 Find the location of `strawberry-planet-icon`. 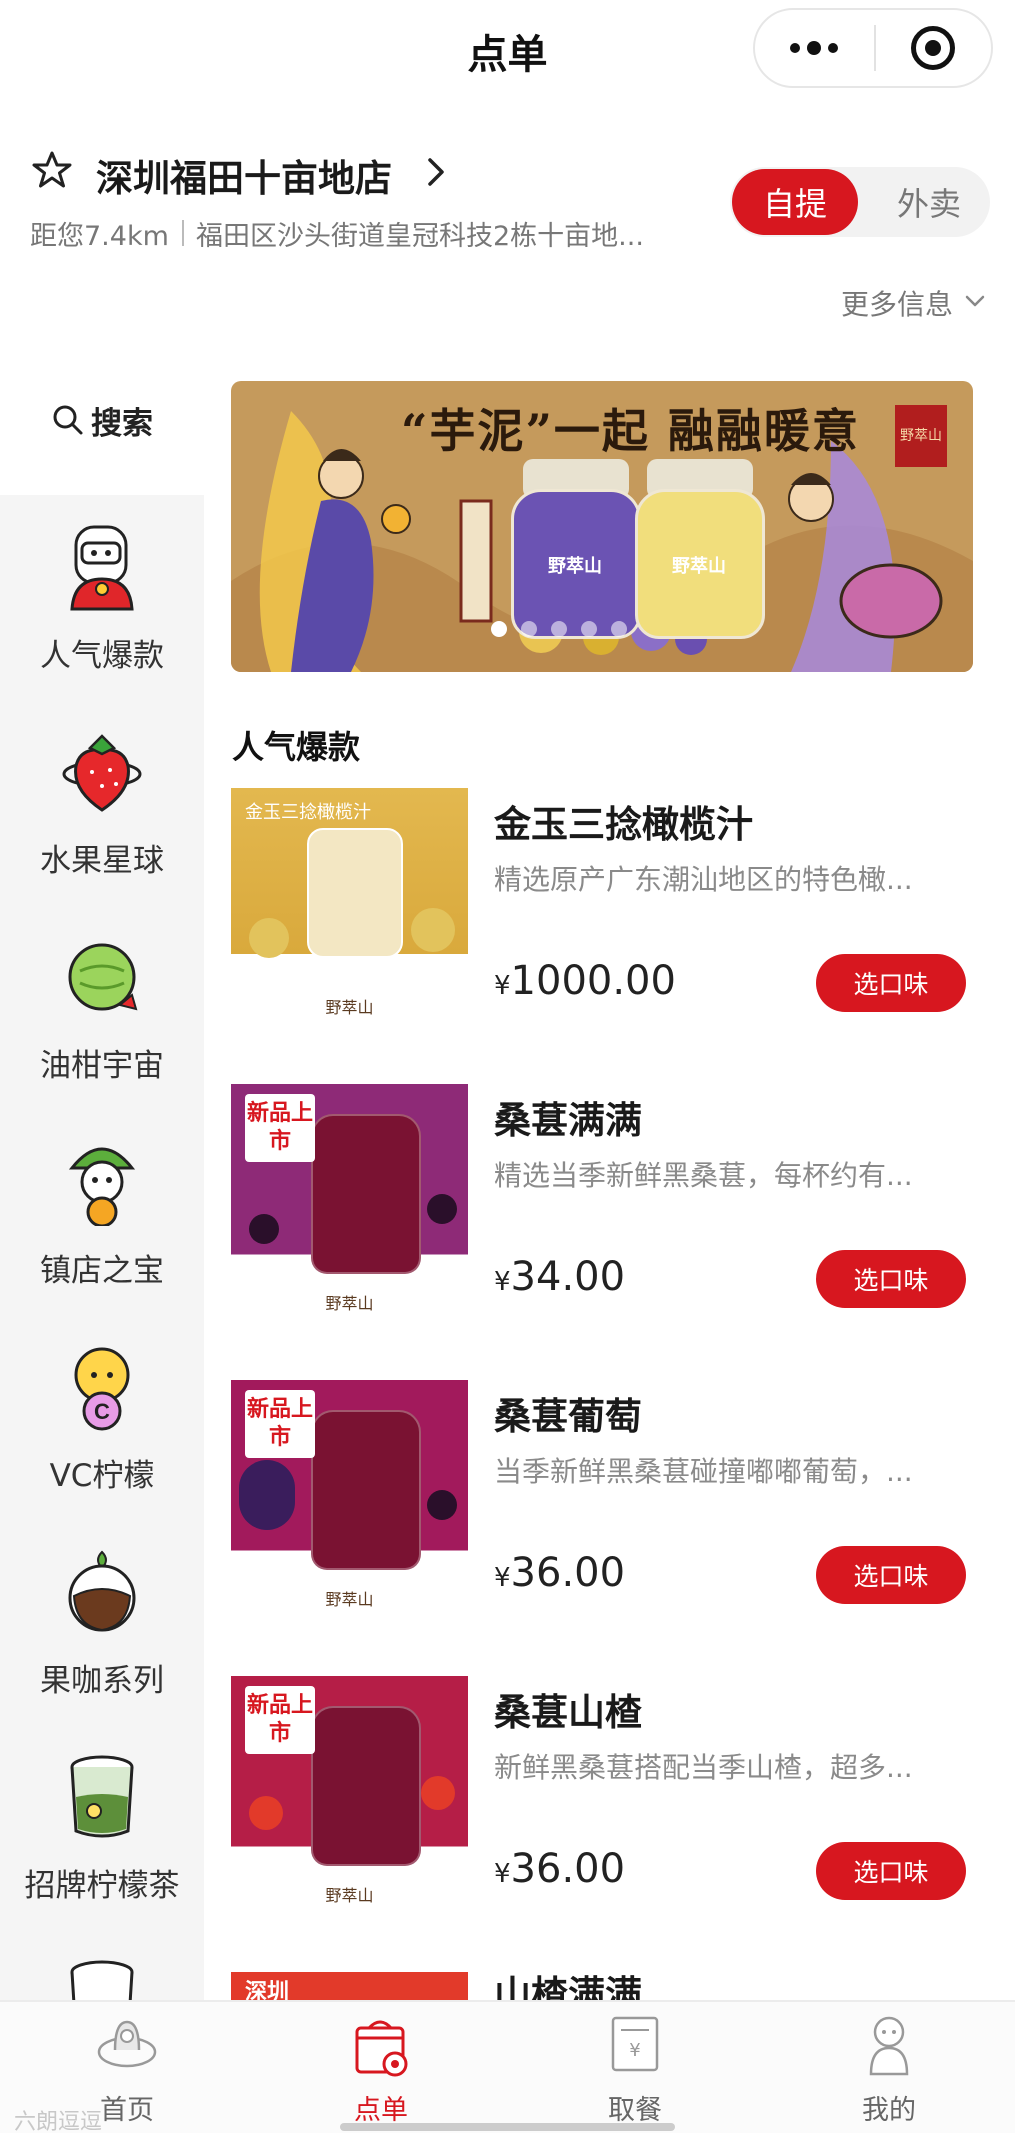

strawberry-planet-icon is located at coordinates (102, 773).